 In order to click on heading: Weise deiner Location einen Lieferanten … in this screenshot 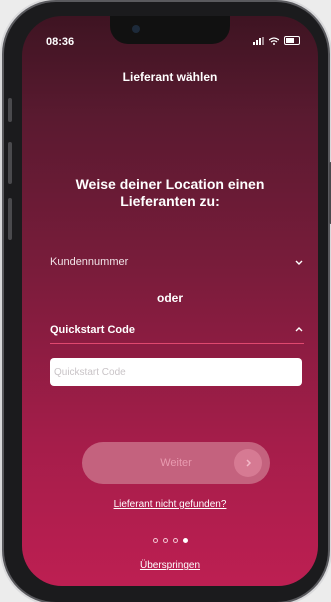, I will do `click(170, 192)`.